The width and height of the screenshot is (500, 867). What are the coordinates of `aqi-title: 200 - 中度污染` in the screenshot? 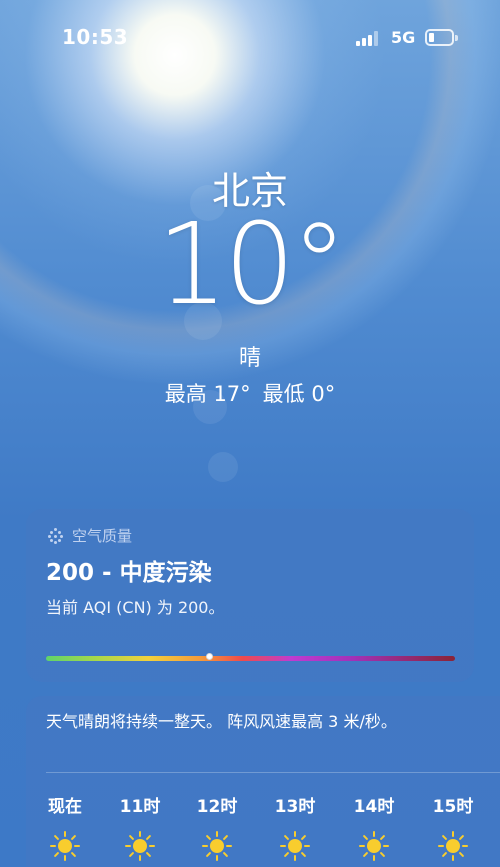 It's located at (129, 573).